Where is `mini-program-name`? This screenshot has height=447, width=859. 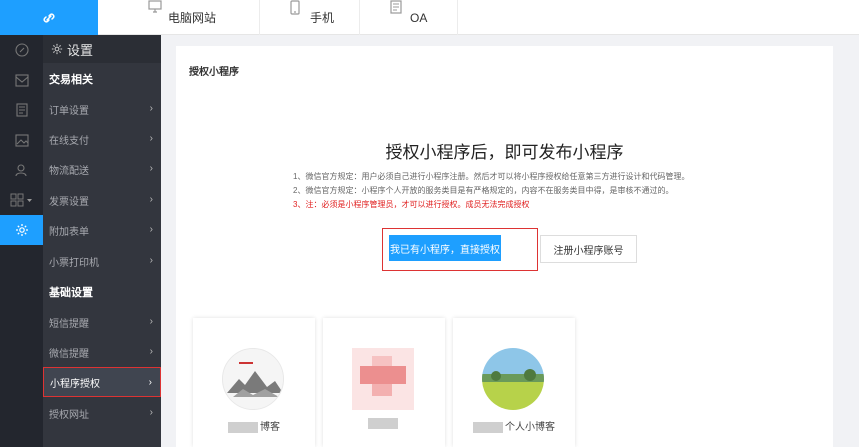
mini-program-name is located at coordinates (384, 423).